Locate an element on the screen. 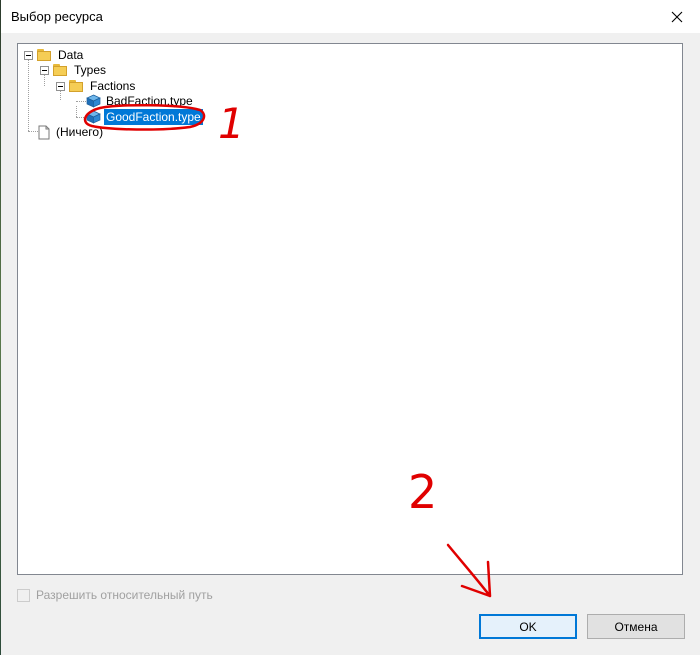 The height and width of the screenshot is (655, 700). tree-node-label-selected: GoodFaction.type is located at coordinates (153, 117).